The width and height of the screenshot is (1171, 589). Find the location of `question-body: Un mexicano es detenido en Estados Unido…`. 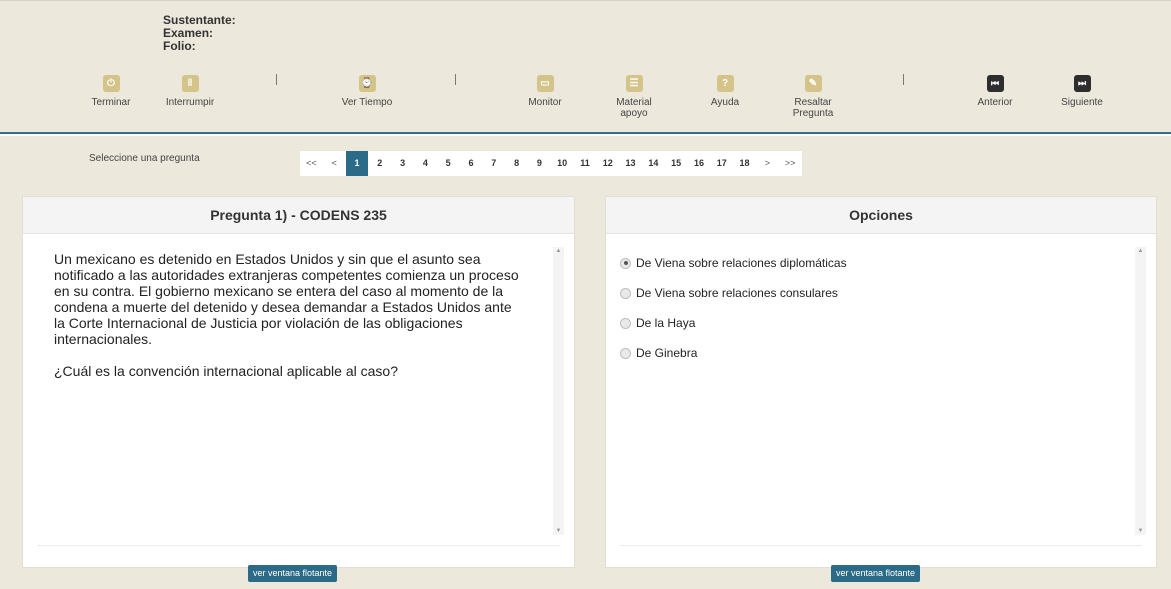

question-body: Un mexicano es detenido en Estados Unido… is located at coordinates (286, 299).